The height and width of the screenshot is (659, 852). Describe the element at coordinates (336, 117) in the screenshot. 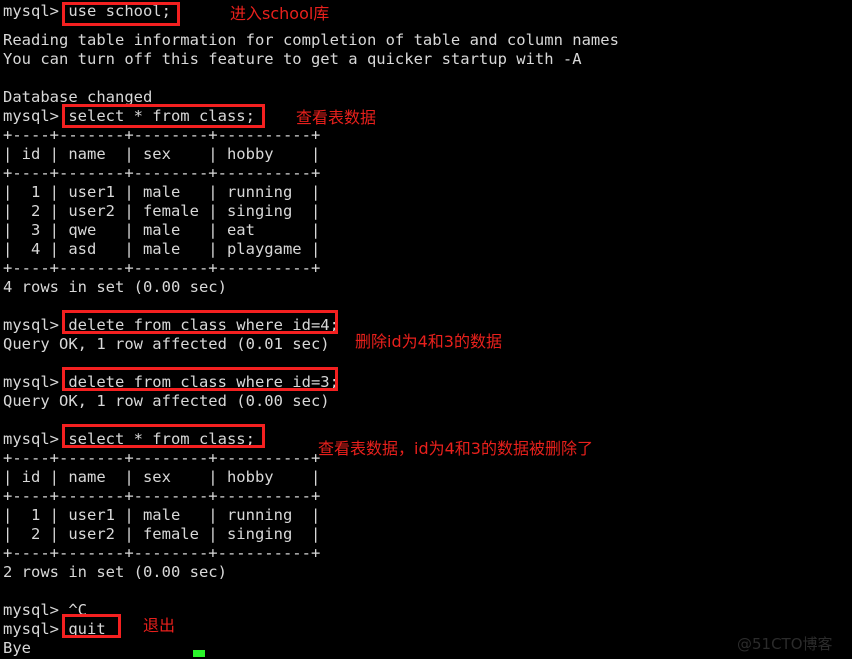

I see `annotation-view-table-data: 查看表数据` at that location.